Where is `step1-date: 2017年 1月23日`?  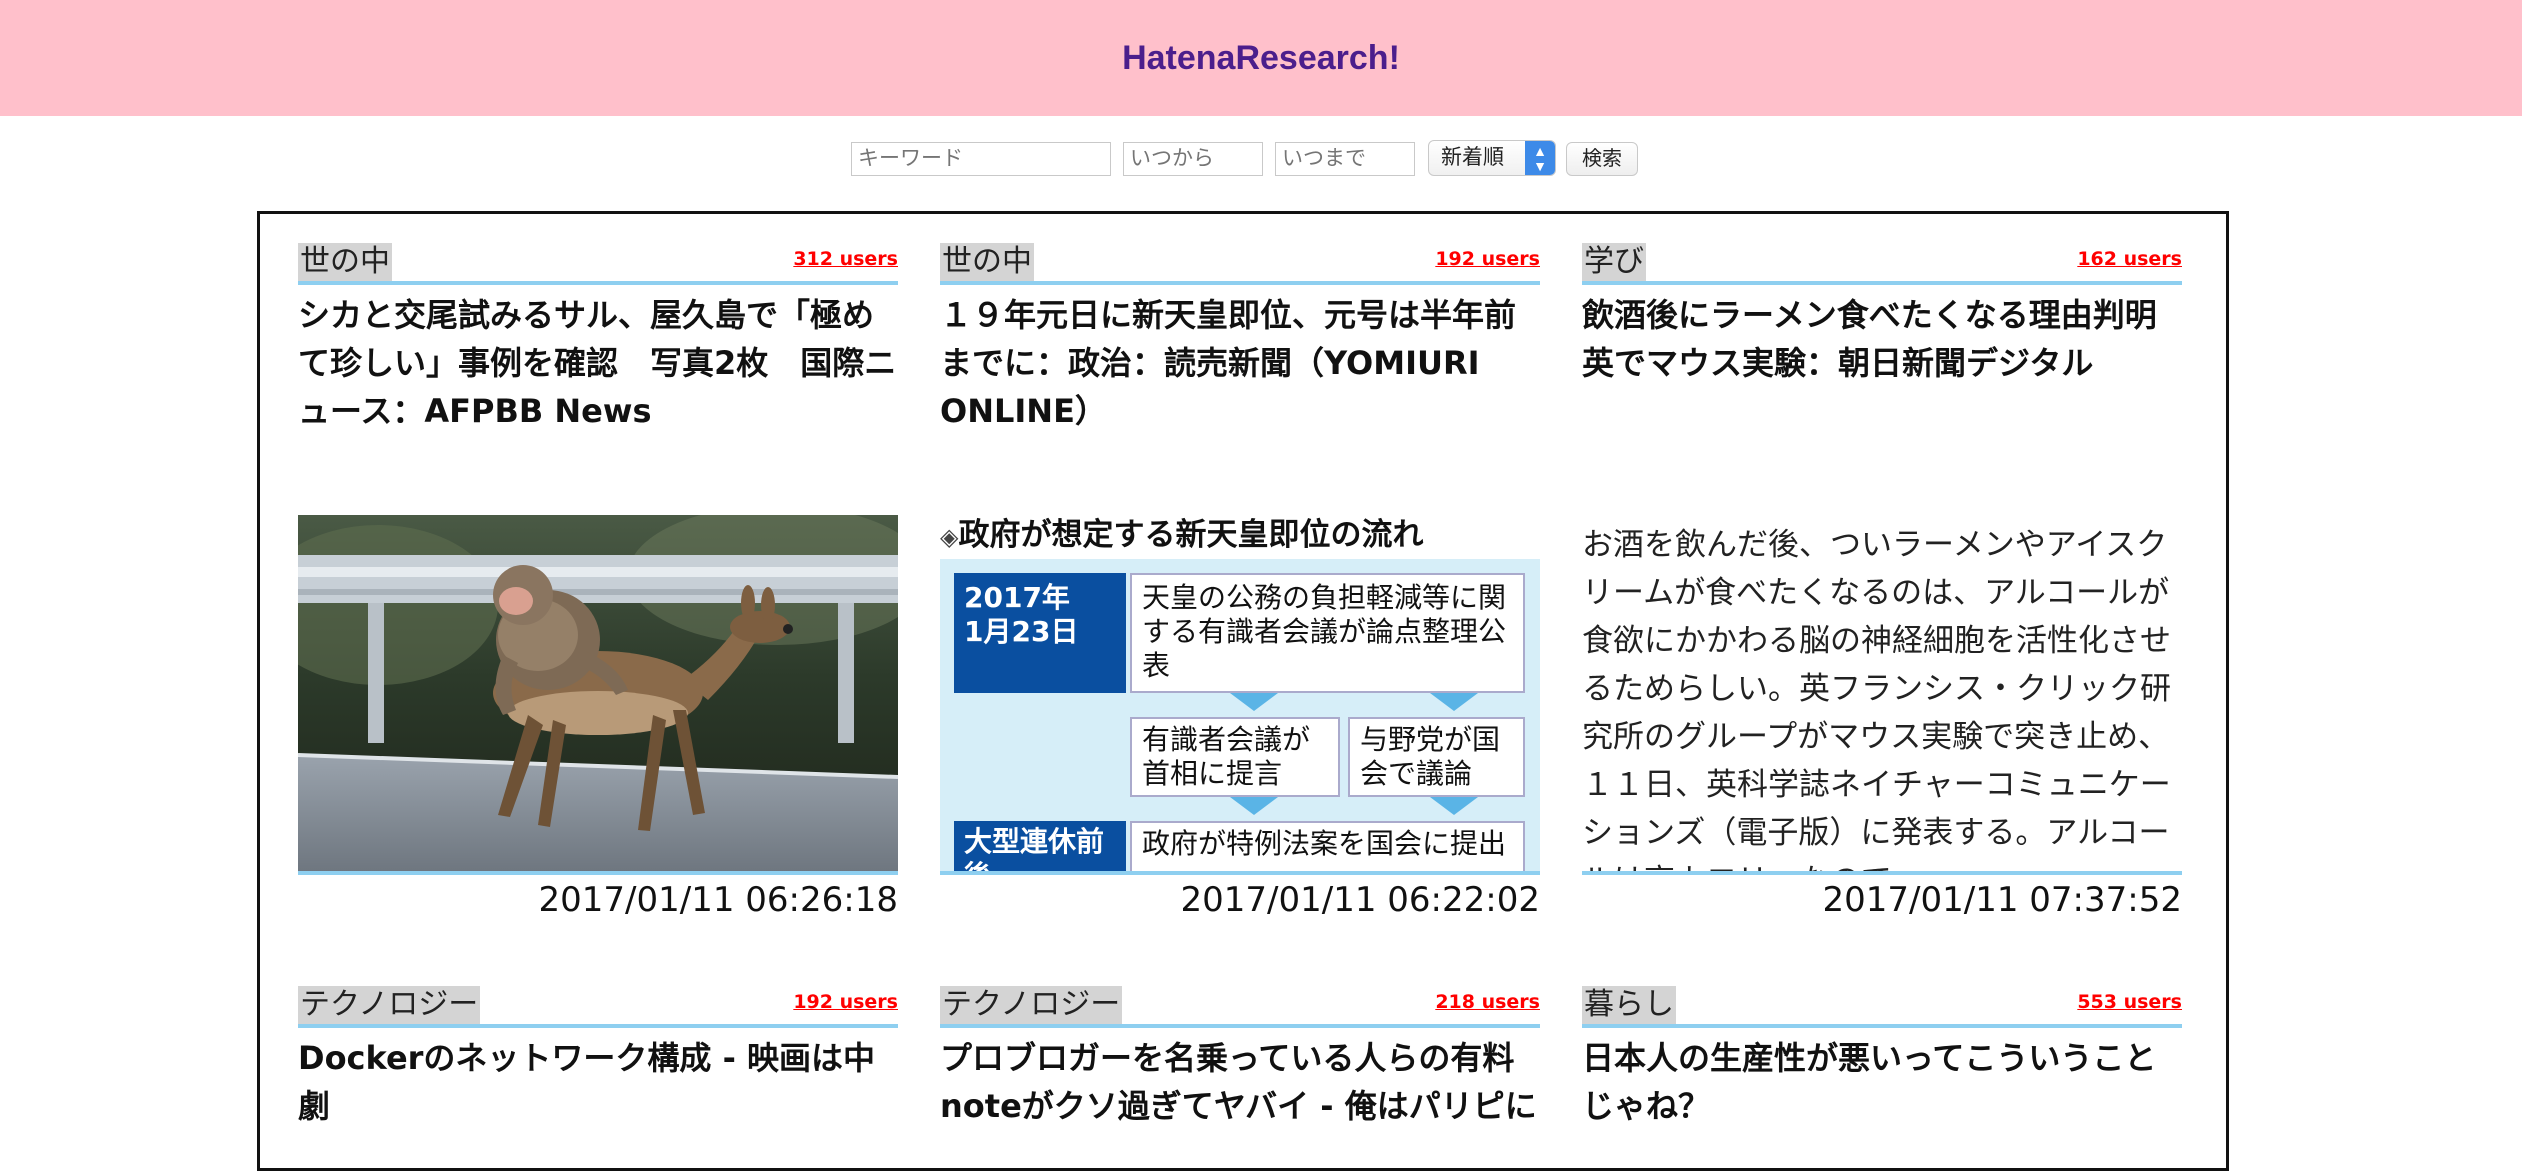 step1-date: 2017年 1月23日 is located at coordinates (1040, 633).